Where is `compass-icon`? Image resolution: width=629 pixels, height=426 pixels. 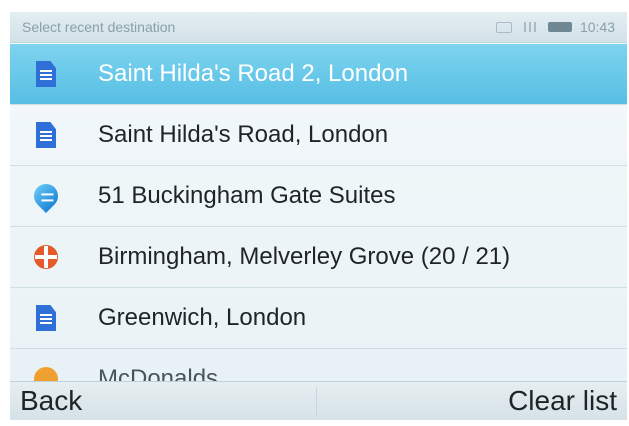 compass-icon is located at coordinates (46, 257).